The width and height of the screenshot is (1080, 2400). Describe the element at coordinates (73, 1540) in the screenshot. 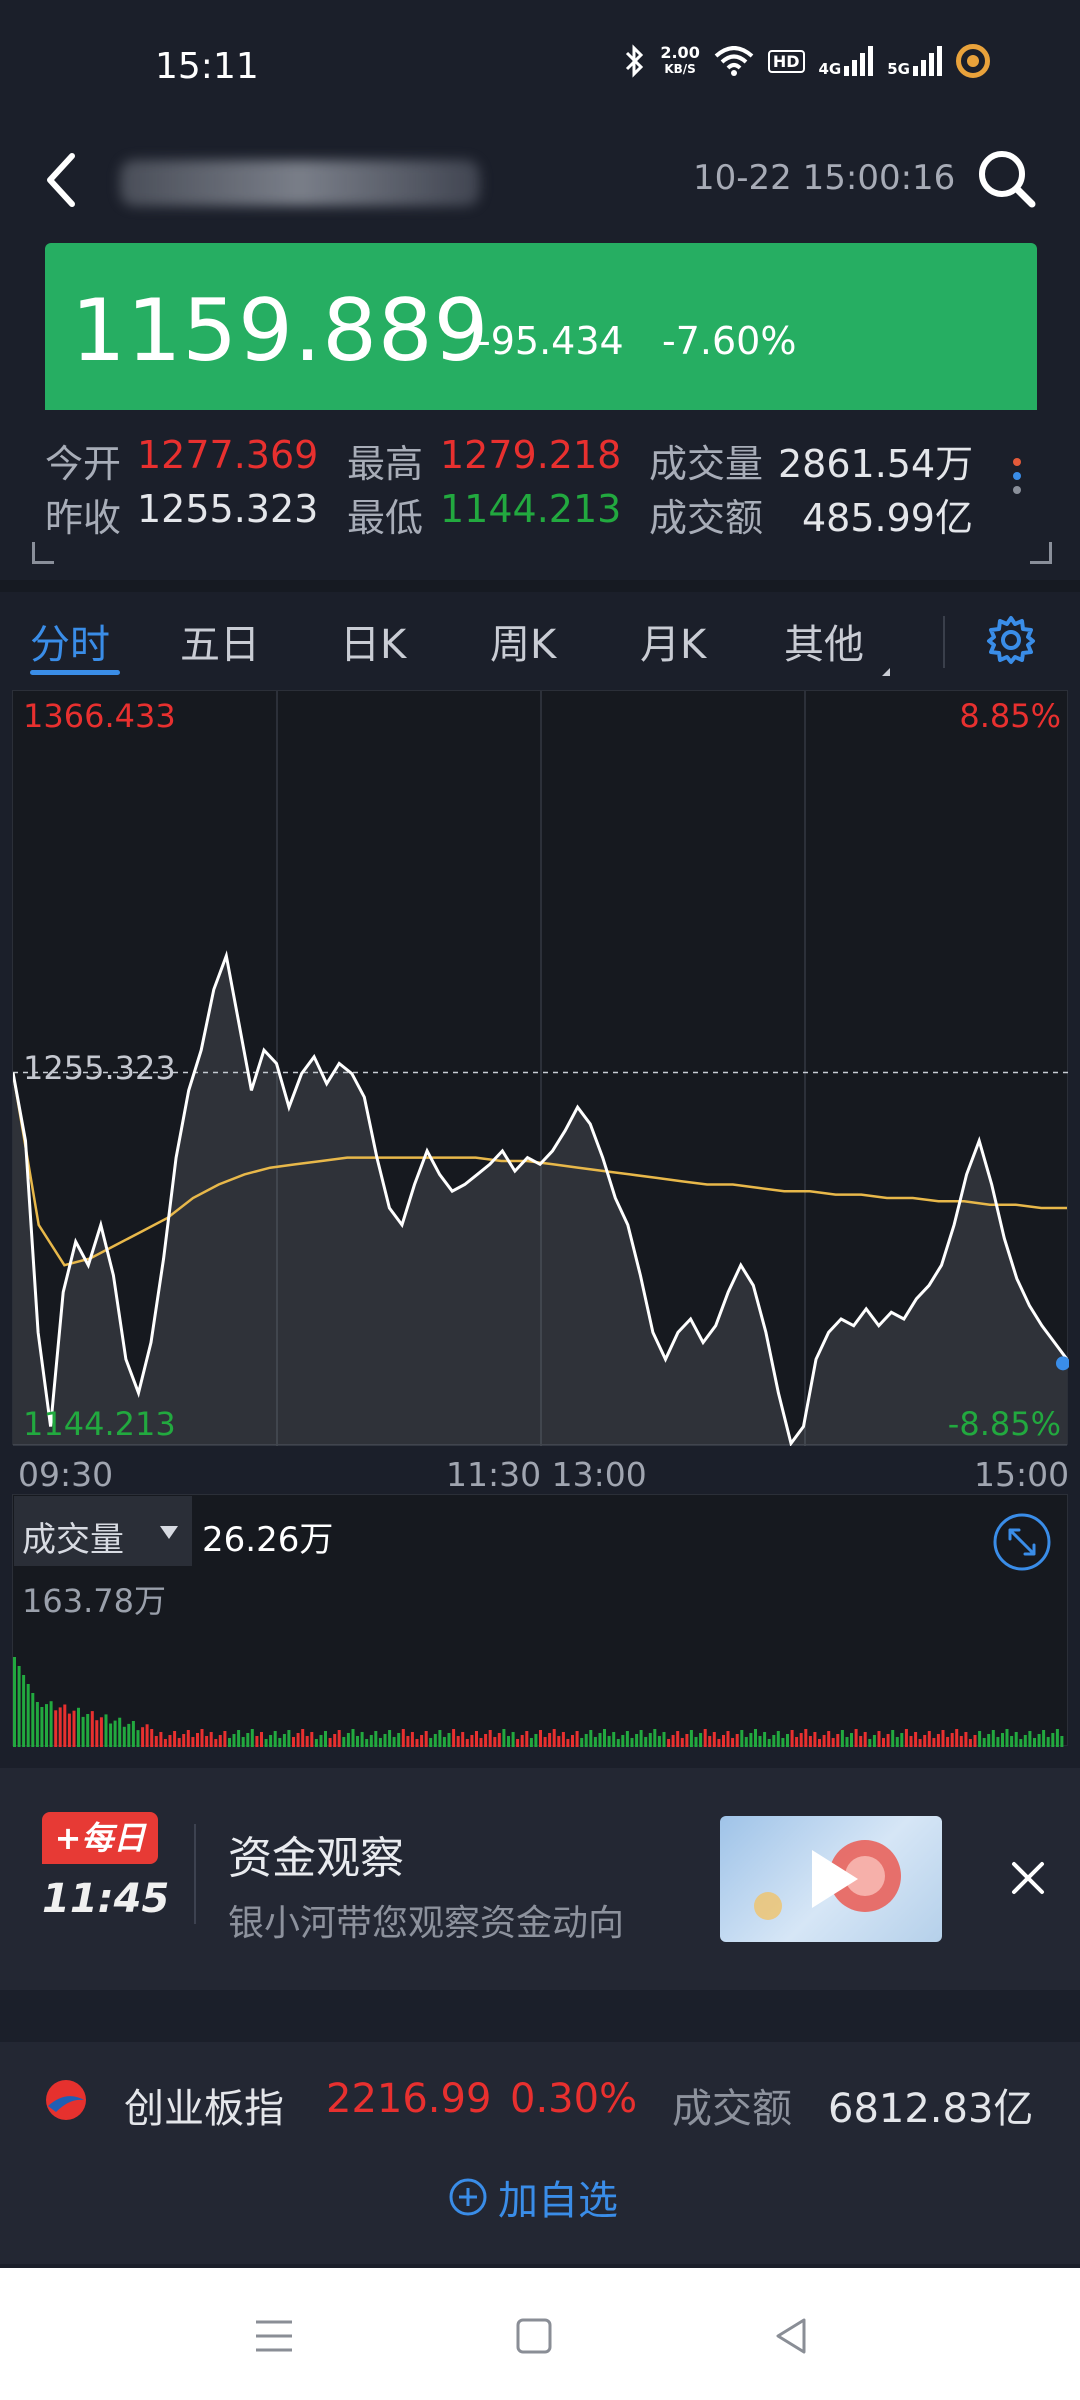

I see `volume-indicator-label: 成交量` at that location.